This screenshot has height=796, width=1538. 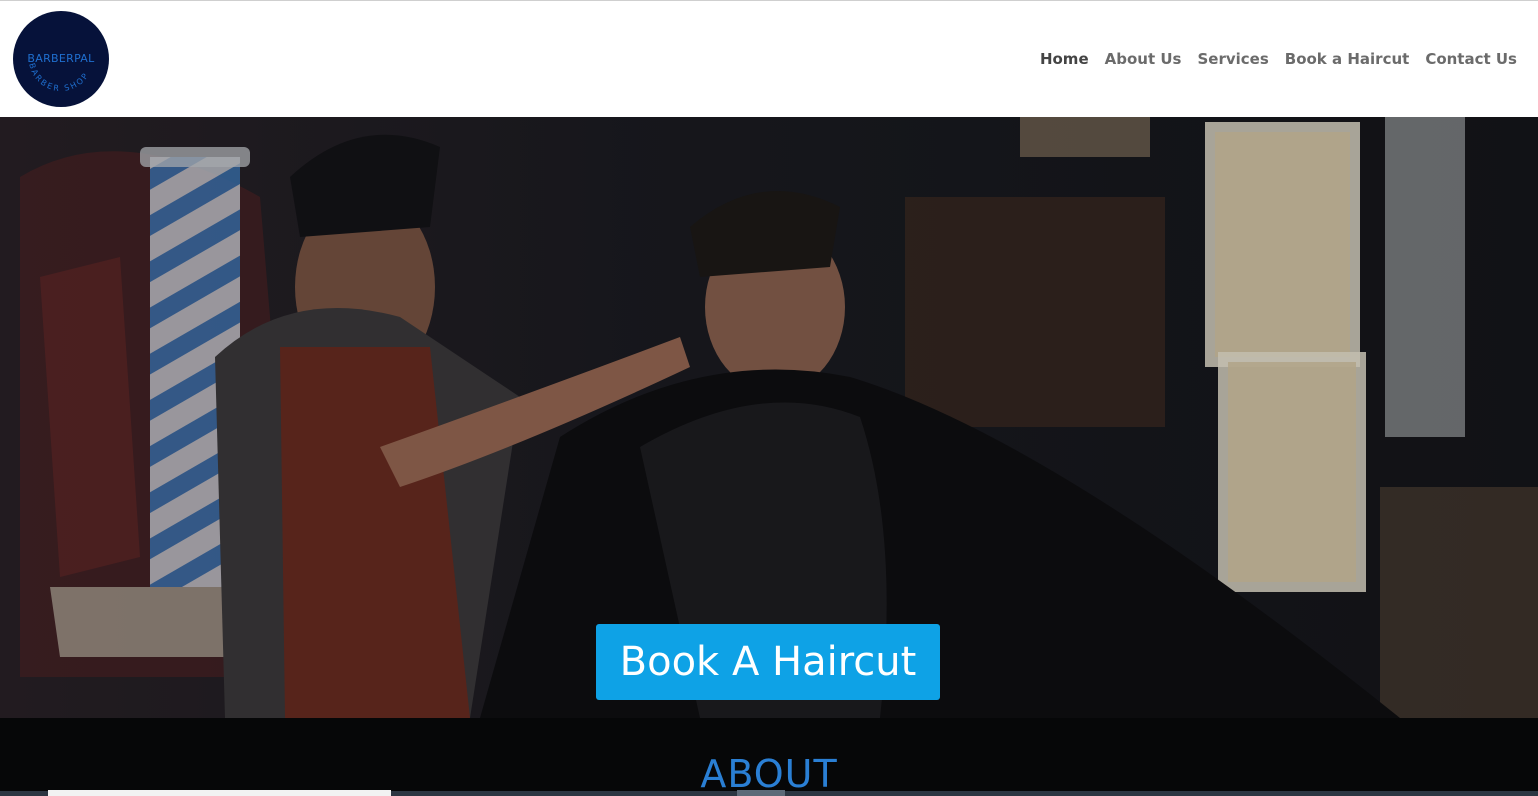 I want to click on nav-book-a-haircut: Book a Haircut, so click(x=1347, y=59).